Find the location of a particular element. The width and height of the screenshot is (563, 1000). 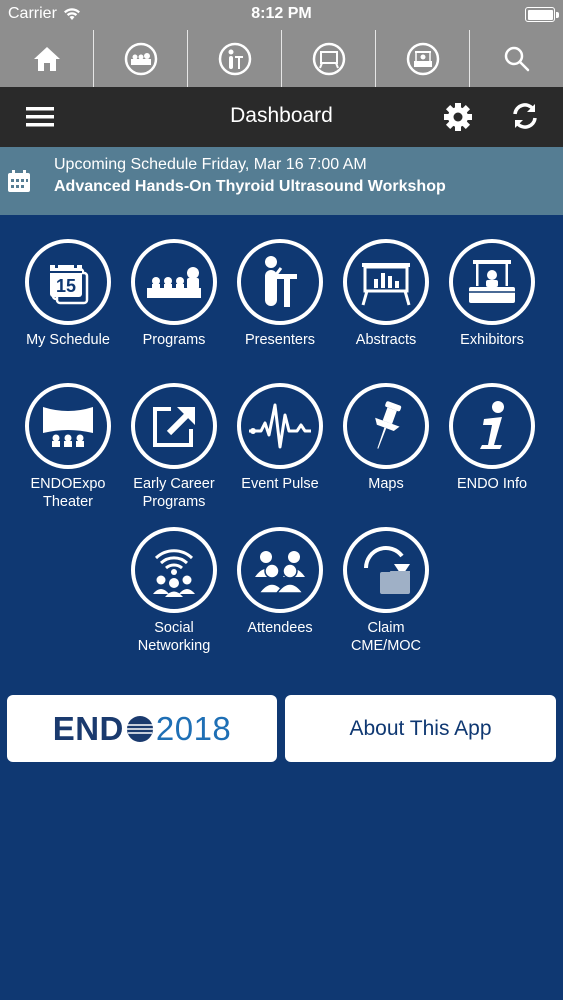

endo-2018-button: END 2018 is located at coordinates (142, 728).